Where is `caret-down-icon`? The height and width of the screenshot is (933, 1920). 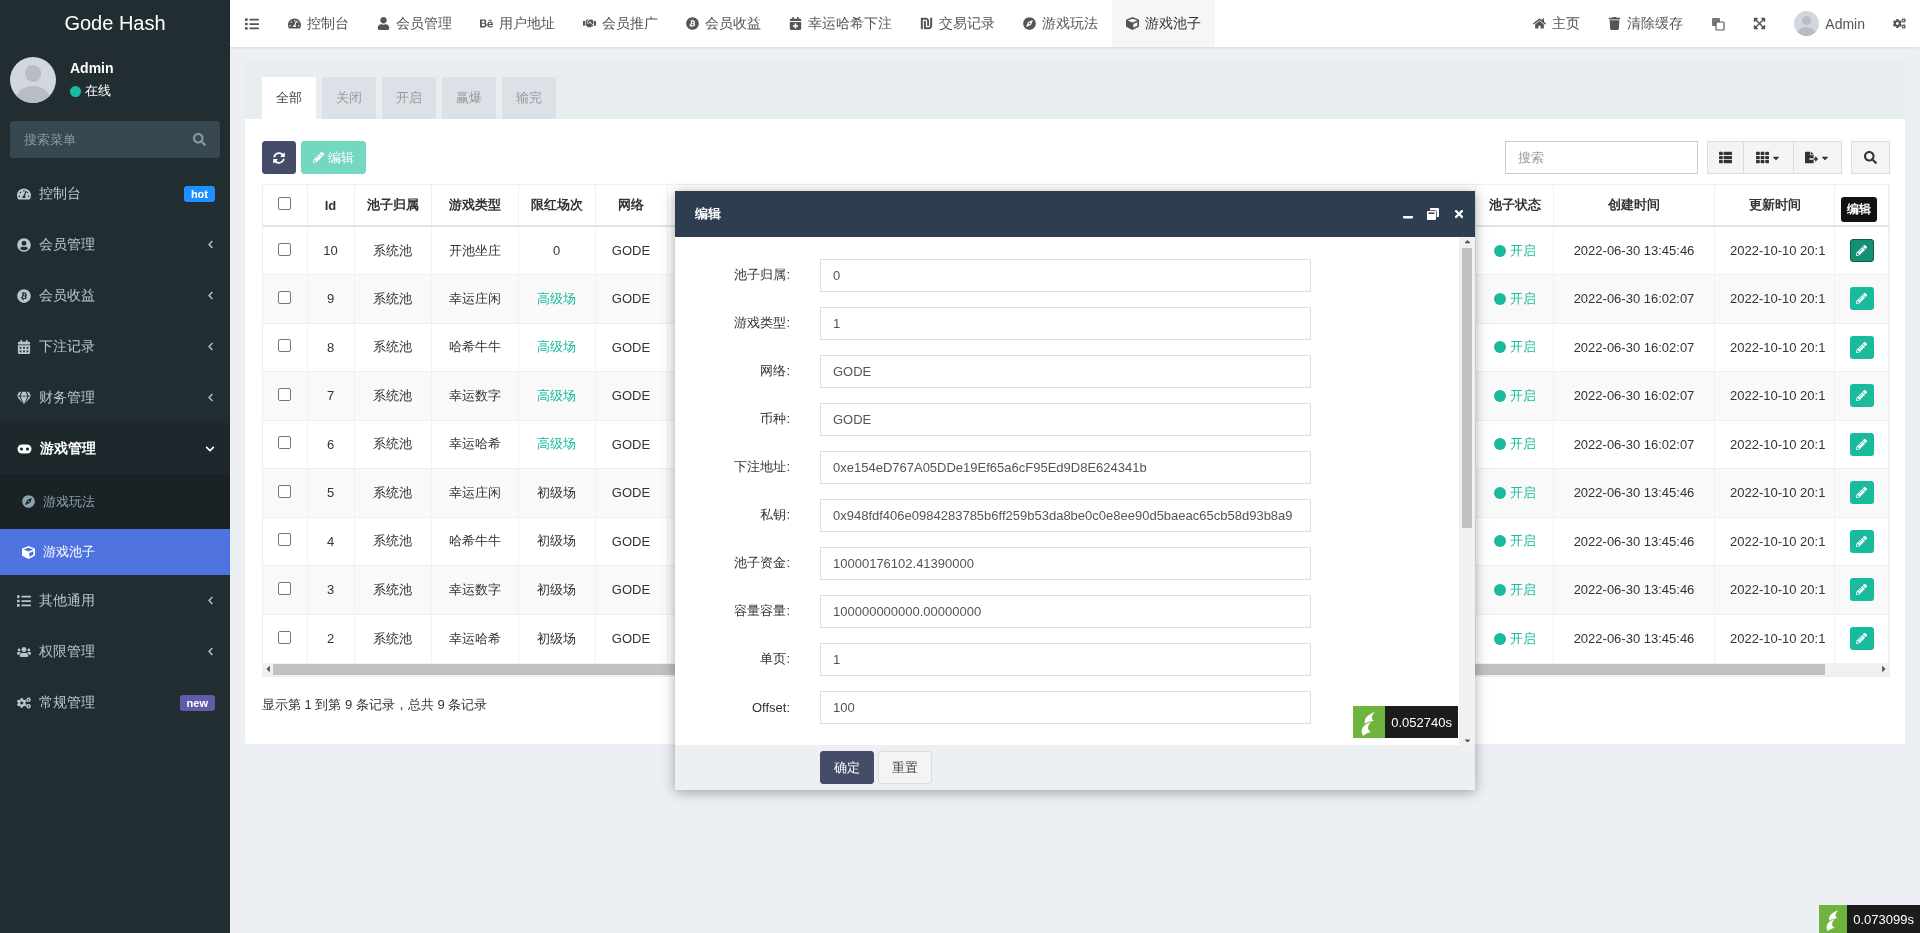 caret-down-icon is located at coordinates (1467, 740).